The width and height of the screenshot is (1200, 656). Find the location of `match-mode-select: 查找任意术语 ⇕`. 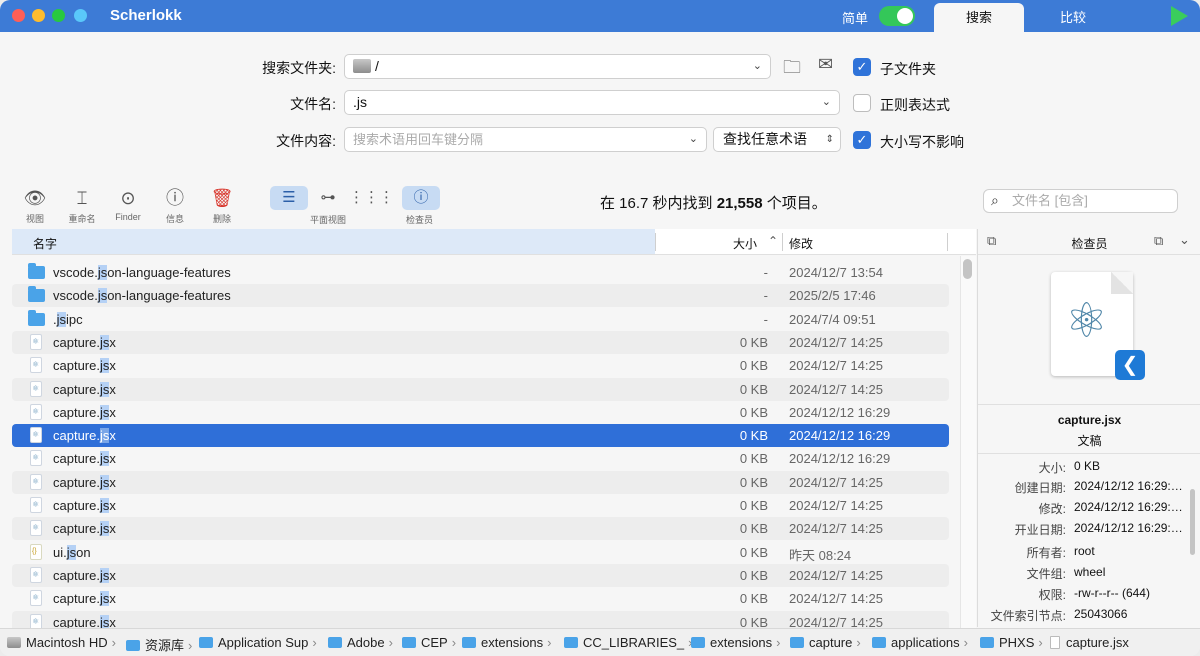

match-mode-select: 查找任意术语 ⇕ is located at coordinates (777, 139).